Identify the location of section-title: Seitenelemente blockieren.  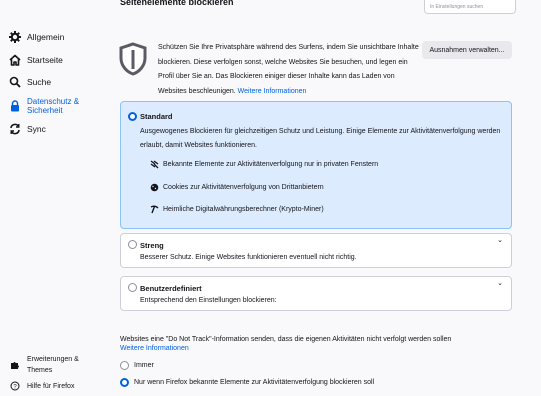
(177, 3).